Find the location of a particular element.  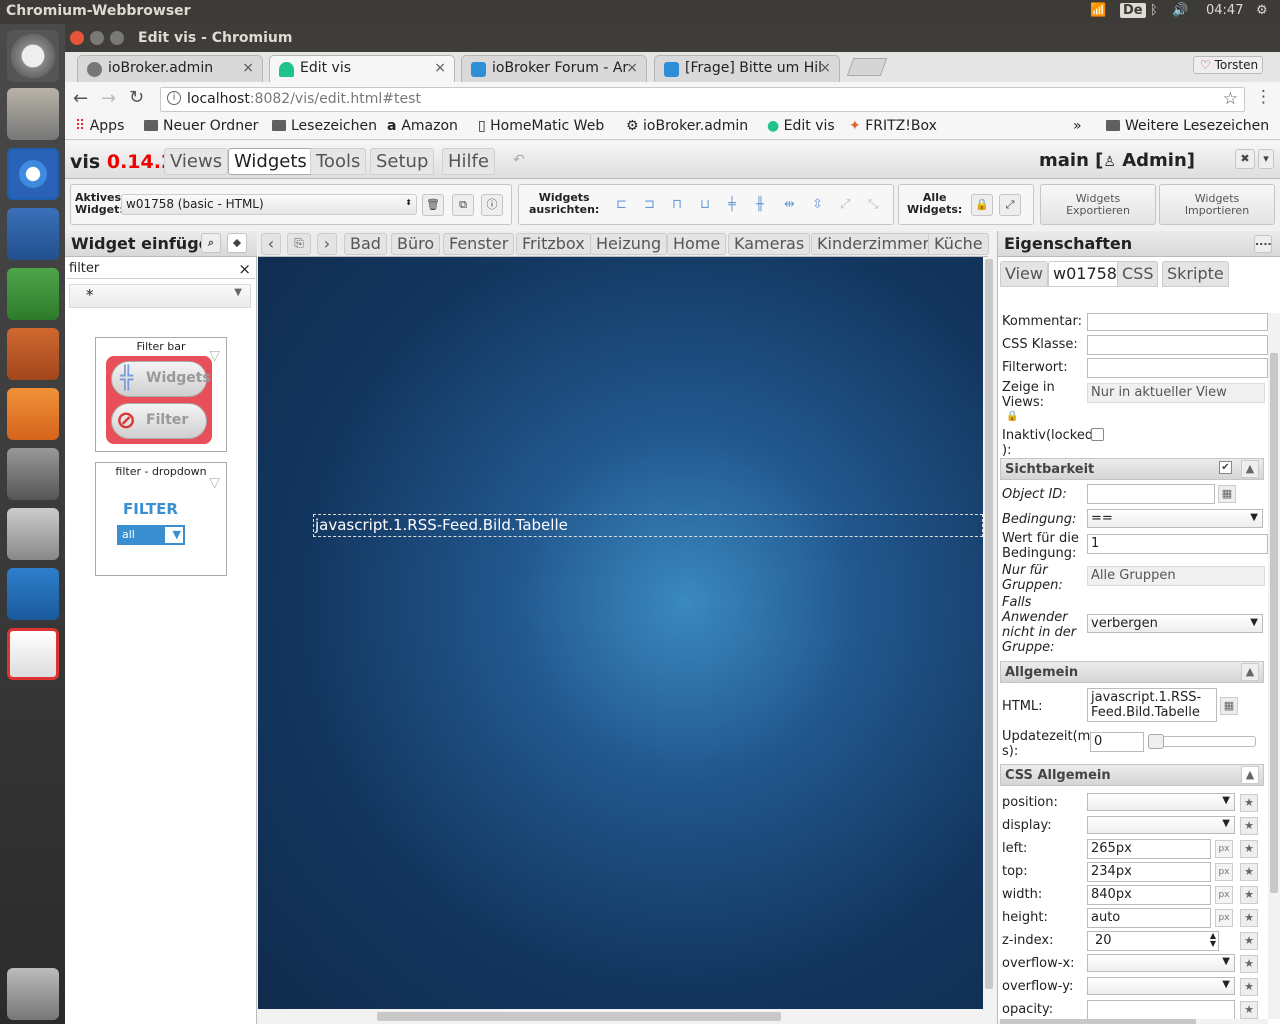

inaktiv-checkbox is located at coordinates (1097, 434).